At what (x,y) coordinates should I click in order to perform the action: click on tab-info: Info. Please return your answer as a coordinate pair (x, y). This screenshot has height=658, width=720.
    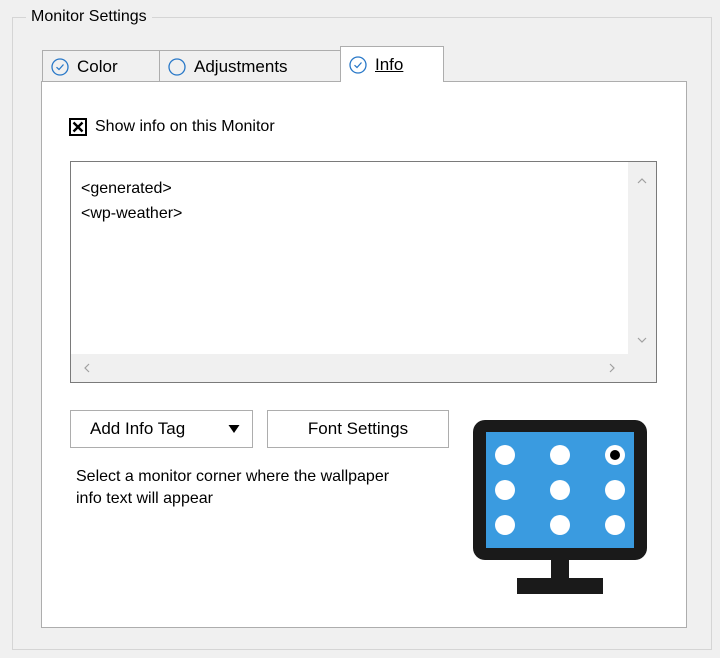
    Looking at the image, I should click on (392, 64).